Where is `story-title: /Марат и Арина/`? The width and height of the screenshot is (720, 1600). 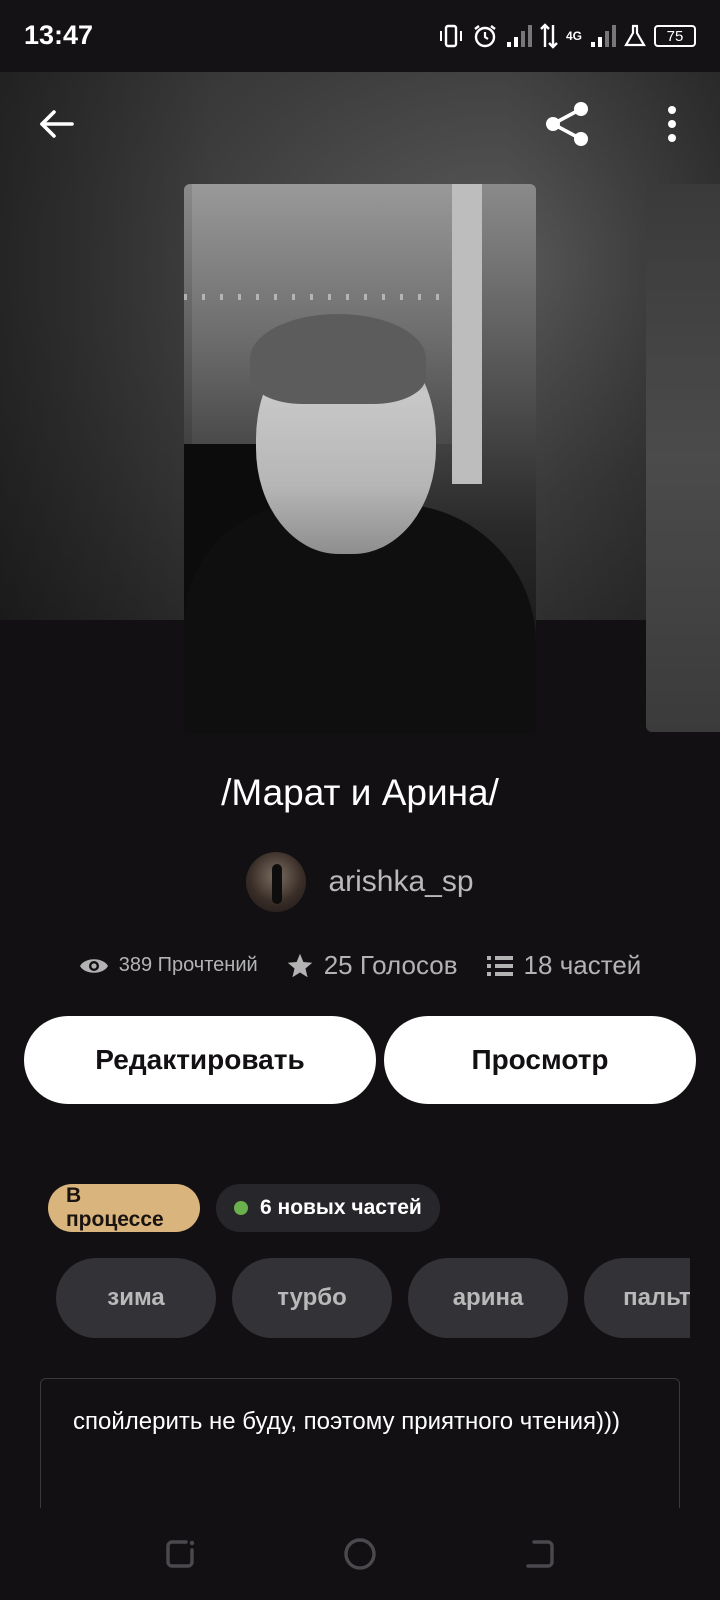 story-title: /Марат и Арина/ is located at coordinates (360, 792).